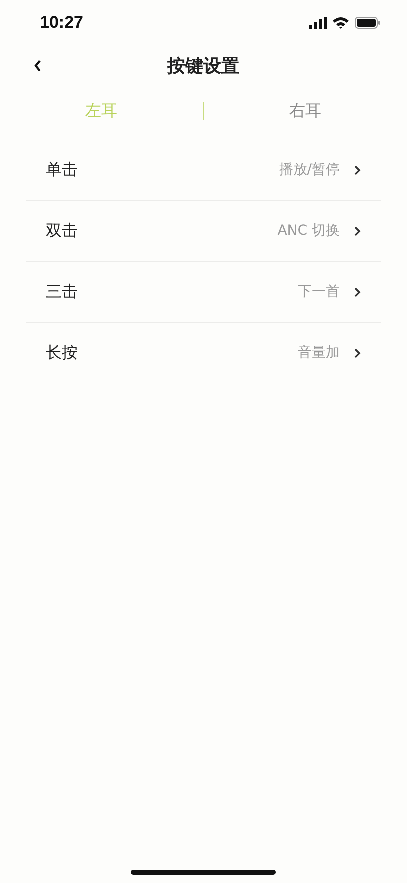  What do you see at coordinates (62, 231) in the screenshot?
I see `setting-label: 双击` at bounding box center [62, 231].